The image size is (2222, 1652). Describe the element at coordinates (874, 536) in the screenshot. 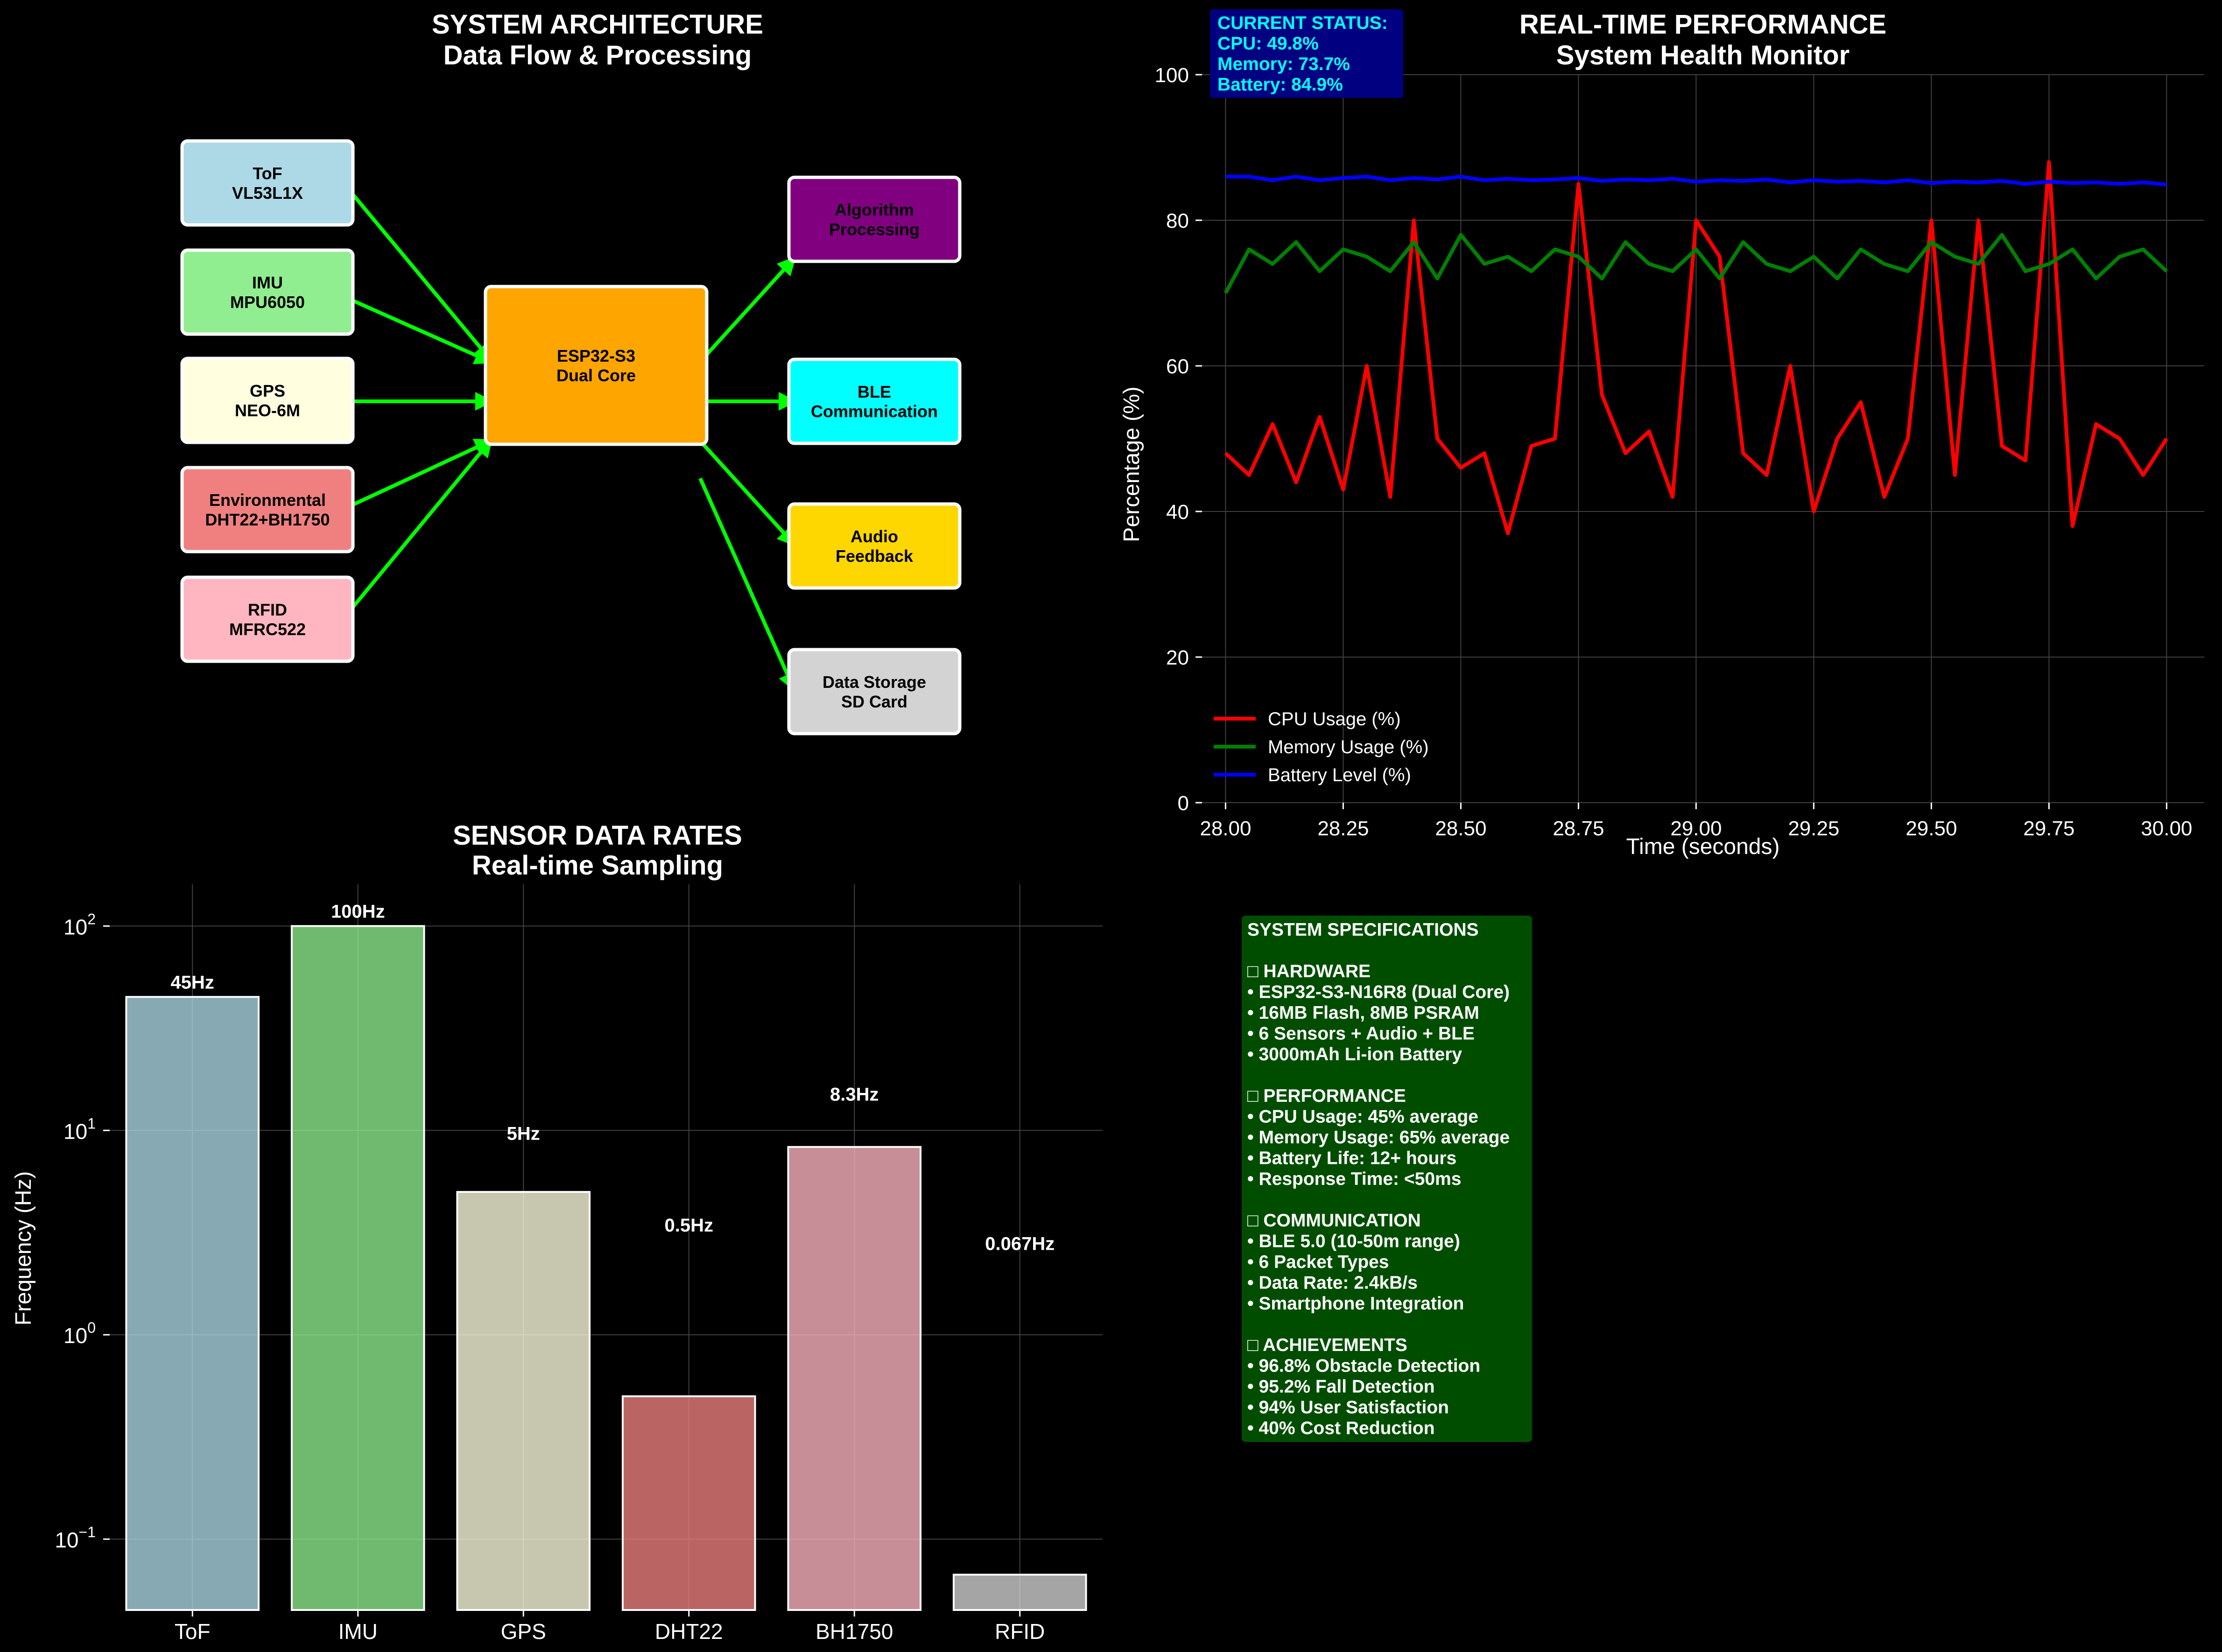

I see `output-node-label: Audio` at that location.